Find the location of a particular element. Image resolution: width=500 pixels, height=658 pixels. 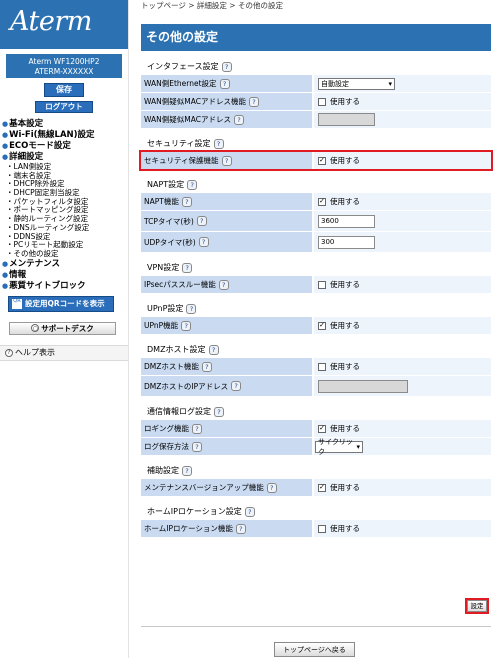

qr-code-icon: QR is located at coordinates (17, 303).